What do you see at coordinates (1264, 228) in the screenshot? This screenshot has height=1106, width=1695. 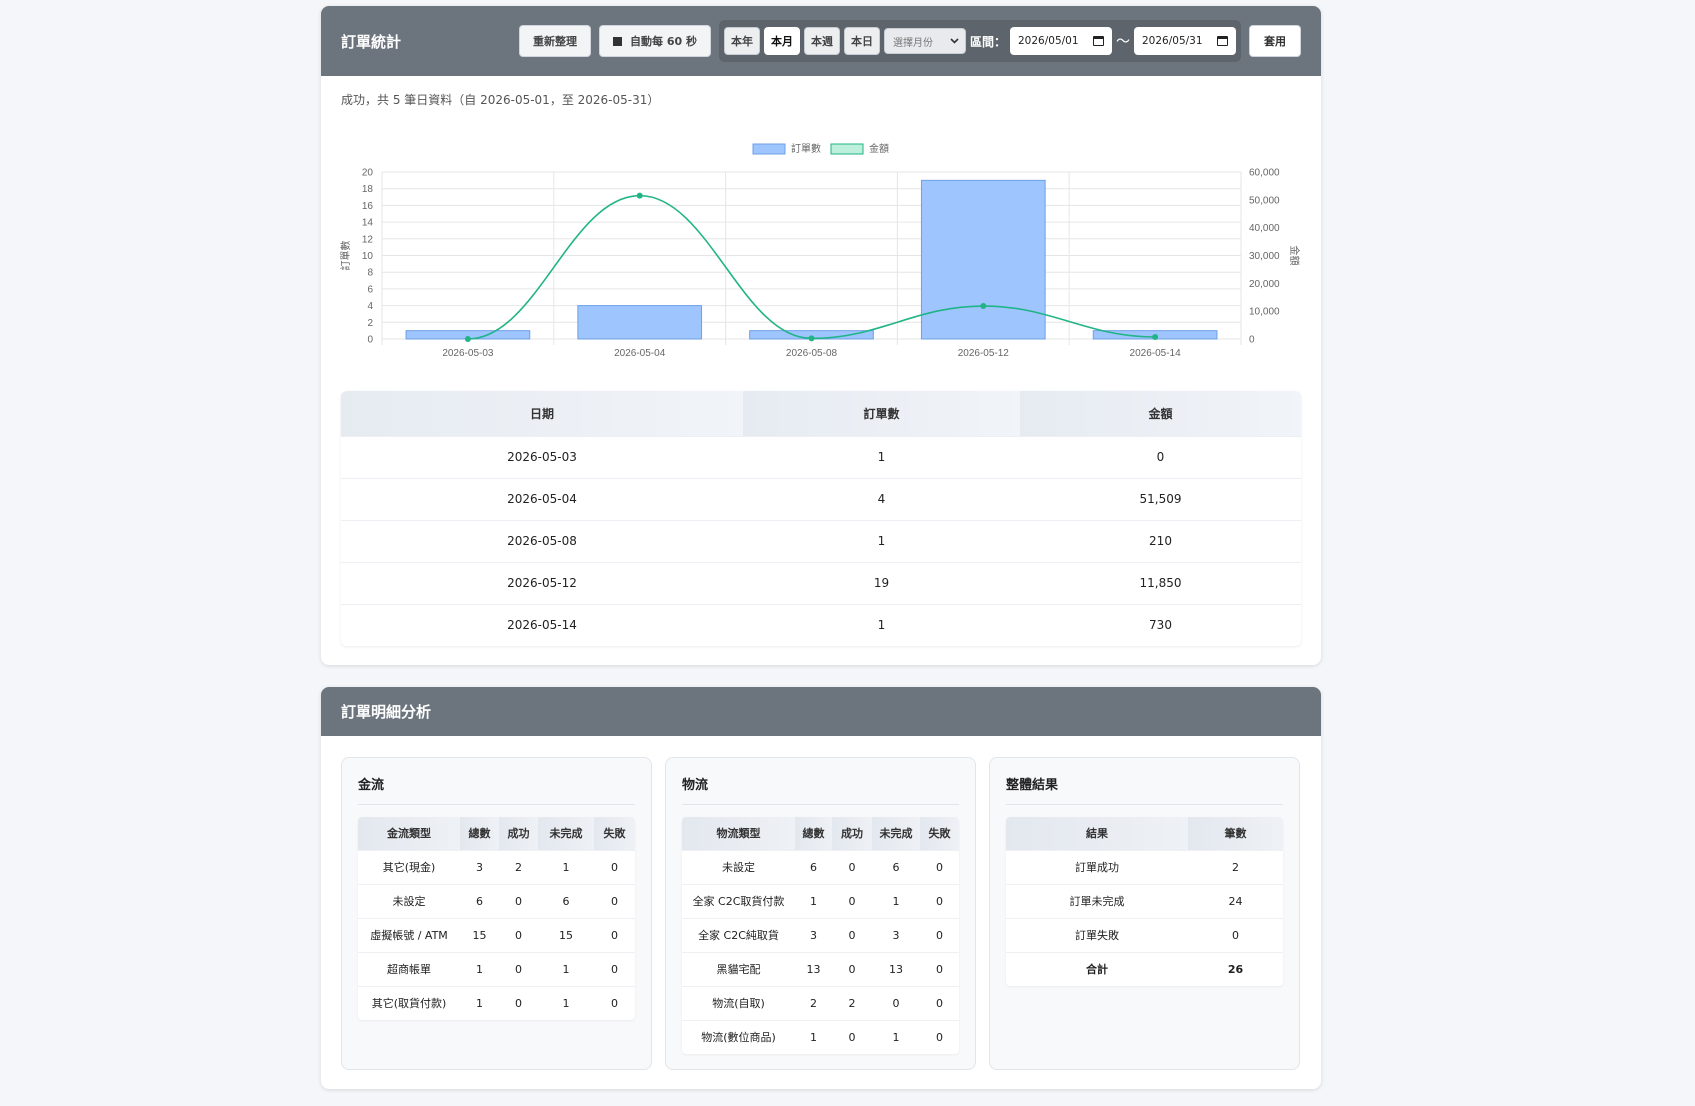 I see `y2-tick-label: 40,000` at bounding box center [1264, 228].